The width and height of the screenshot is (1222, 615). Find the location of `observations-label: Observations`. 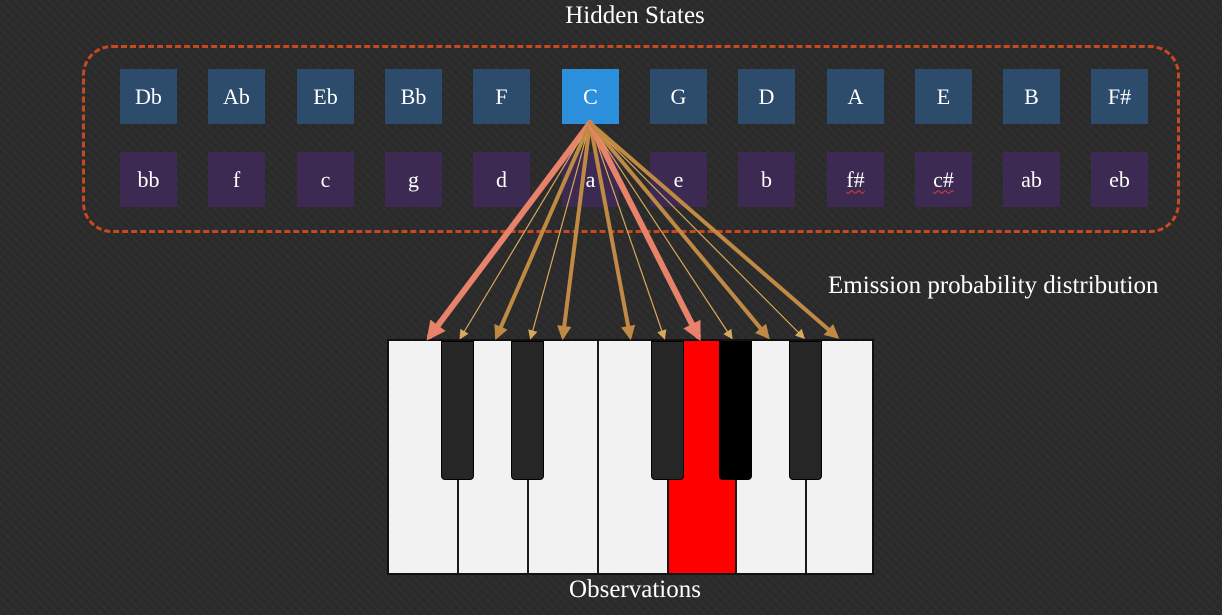

observations-label: Observations is located at coordinates (635, 589).